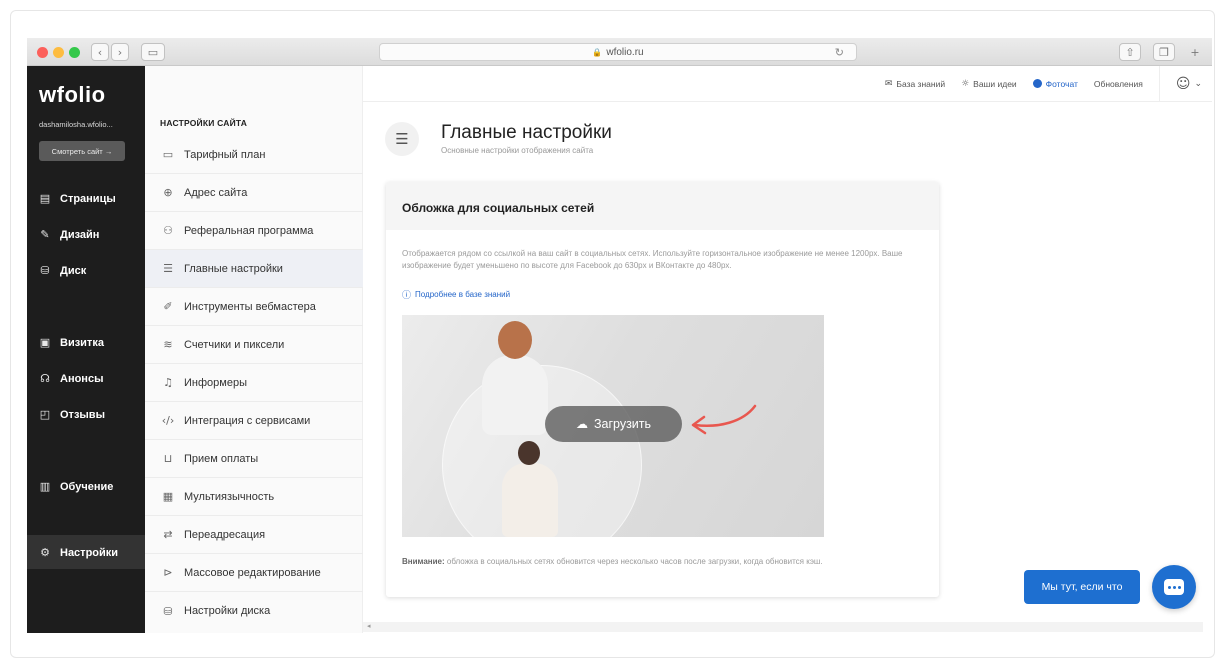  What do you see at coordinates (204, 123) in the screenshot?
I see `submenu-title: НАСТРОЙКИ САЙТА` at bounding box center [204, 123].